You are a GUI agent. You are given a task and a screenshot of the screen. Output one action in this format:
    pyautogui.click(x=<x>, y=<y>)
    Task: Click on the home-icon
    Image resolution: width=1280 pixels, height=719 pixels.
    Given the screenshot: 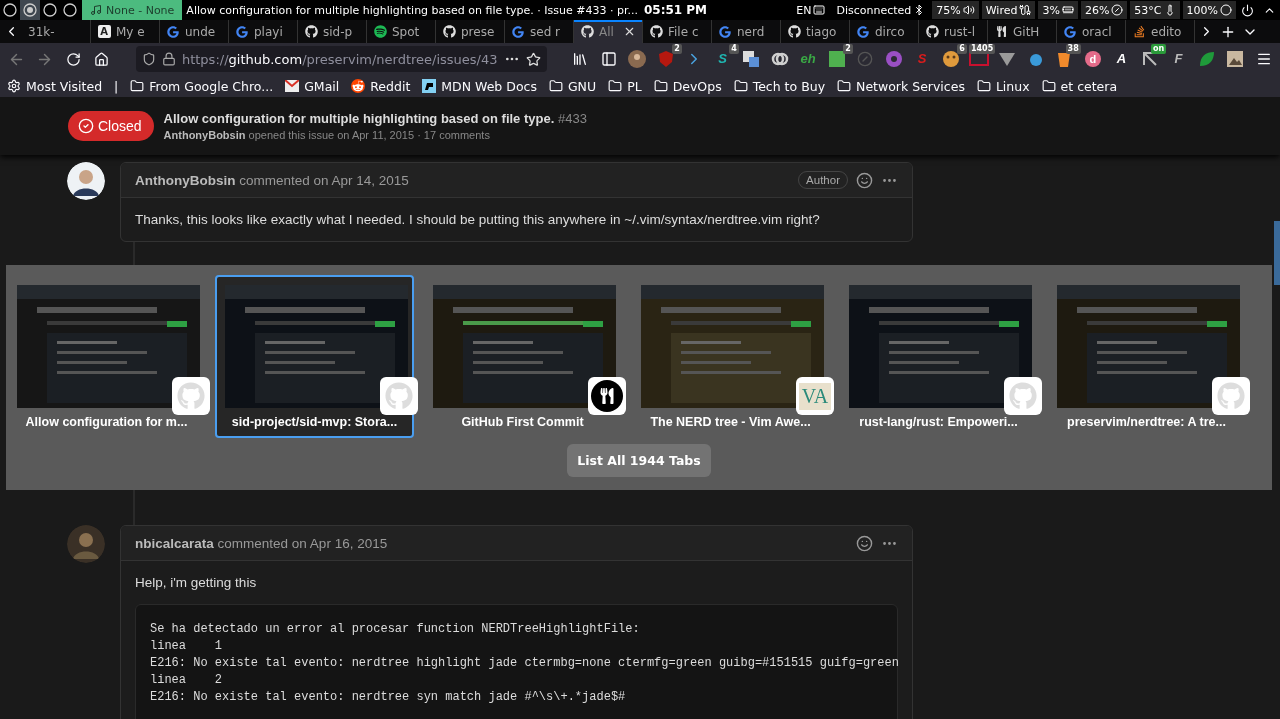 What is the action you would take?
    pyautogui.click(x=102, y=59)
    